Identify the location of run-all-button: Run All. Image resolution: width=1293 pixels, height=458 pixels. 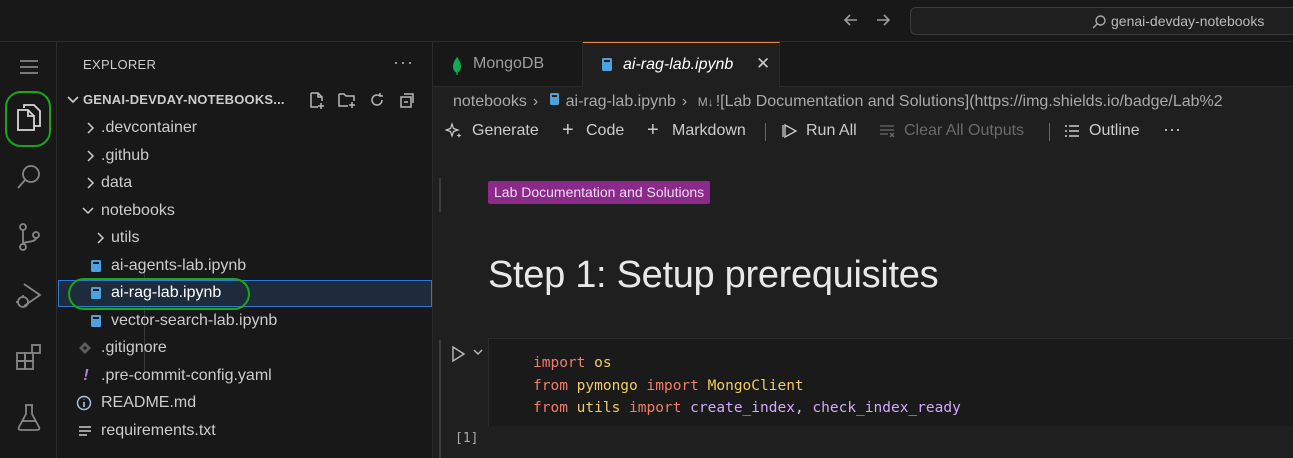
(831, 131).